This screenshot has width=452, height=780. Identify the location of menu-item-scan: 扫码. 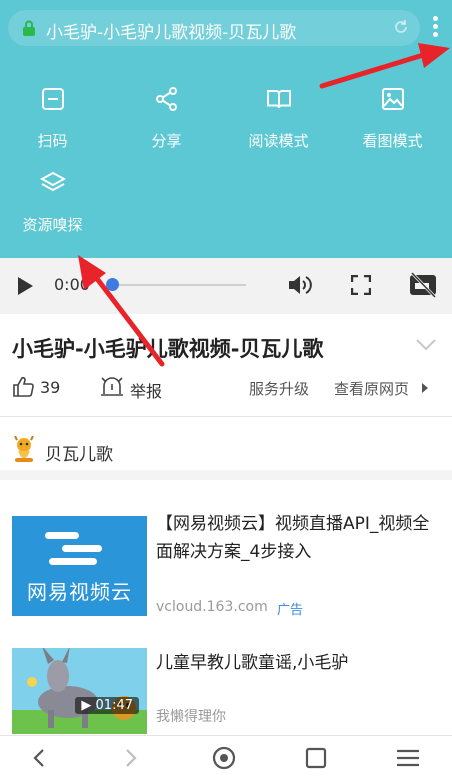
(54, 118).